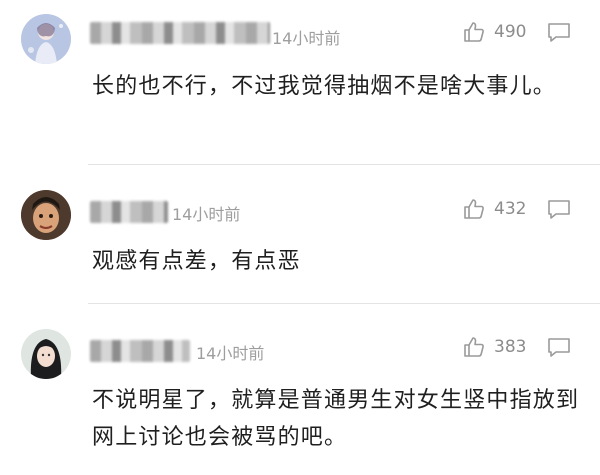  I want to click on like-button: 490, so click(494, 32).